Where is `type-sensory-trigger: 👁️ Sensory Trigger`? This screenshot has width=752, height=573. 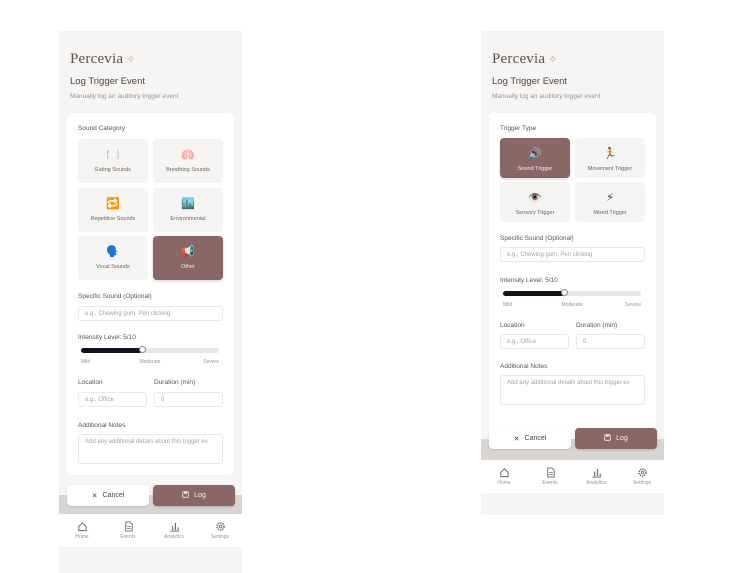
type-sensory-trigger: 👁️ Sensory Trigger is located at coordinates (535, 202).